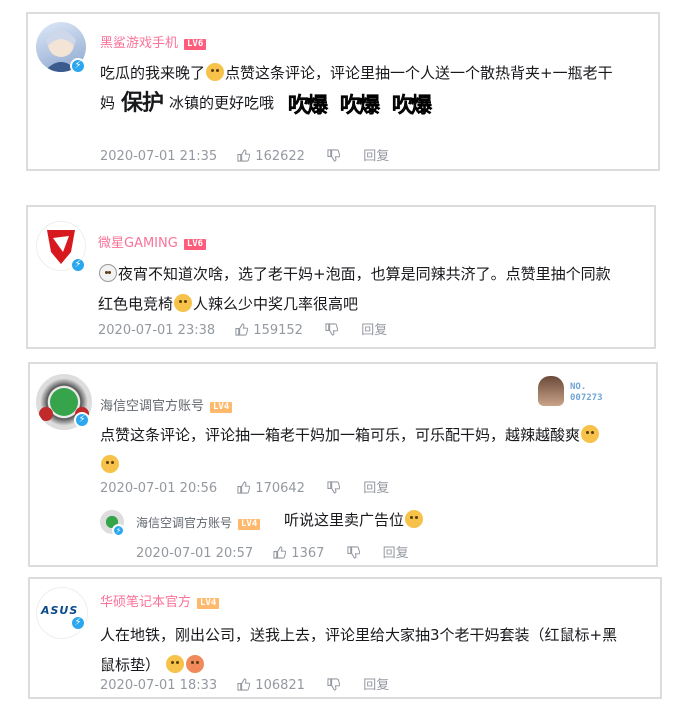 The image size is (696, 714). I want to click on like-count: 170642, so click(280, 488).